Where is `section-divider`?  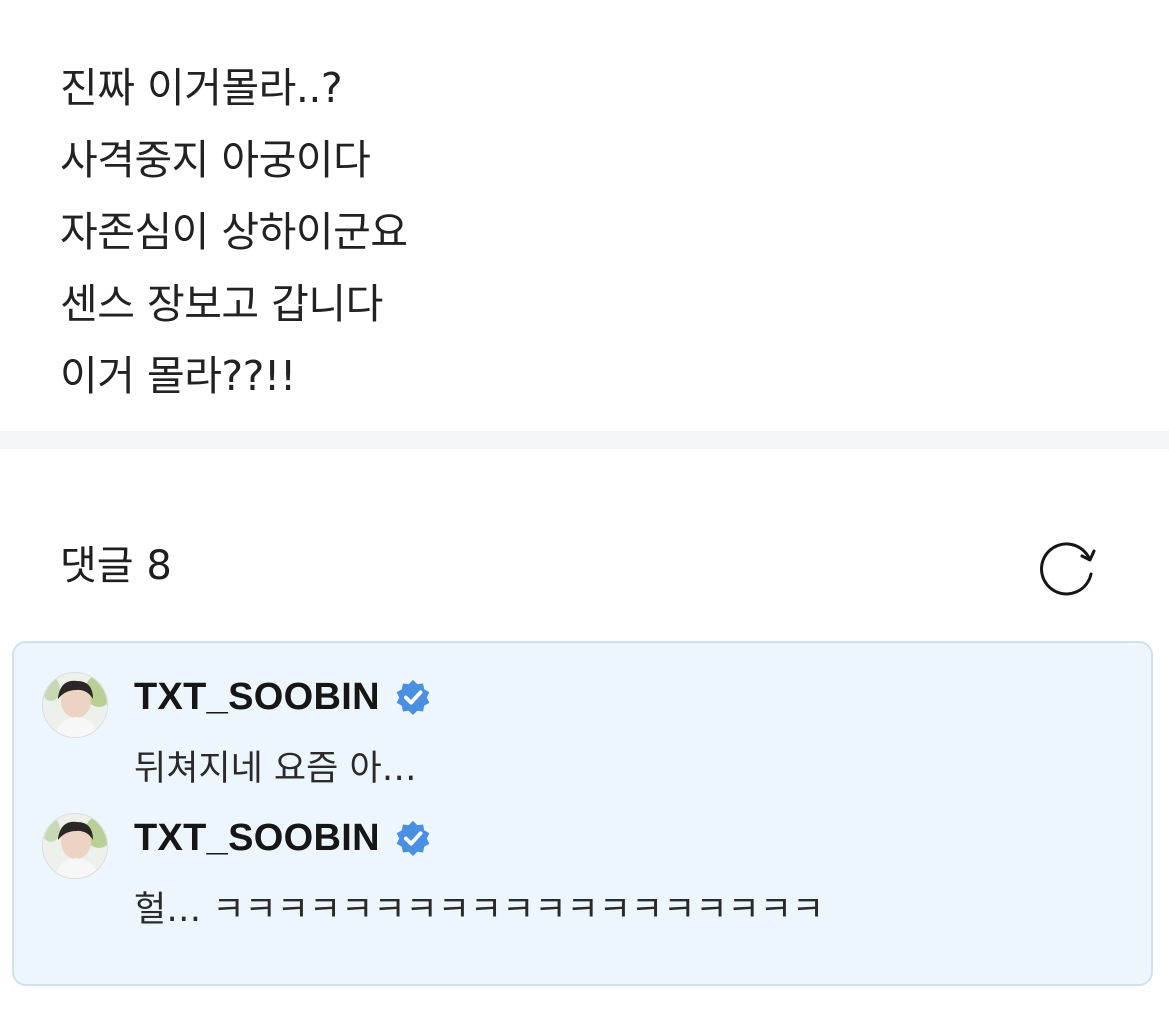
section-divider is located at coordinates (584, 440).